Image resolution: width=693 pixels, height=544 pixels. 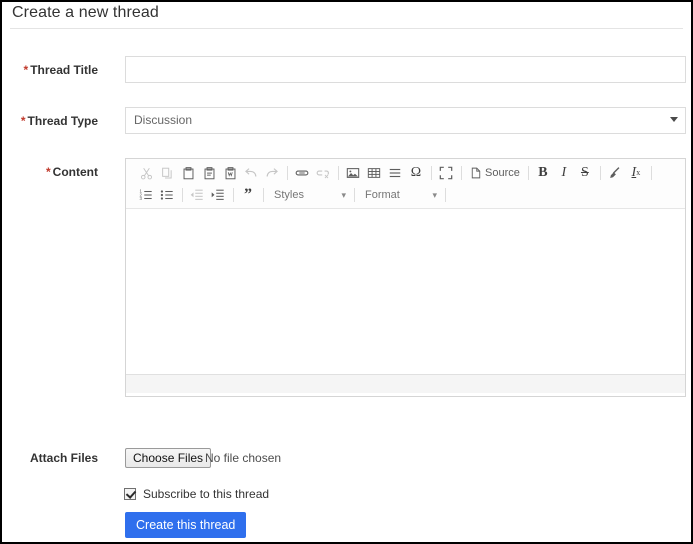 I want to click on paste-text-icon, so click(x=209, y=173).